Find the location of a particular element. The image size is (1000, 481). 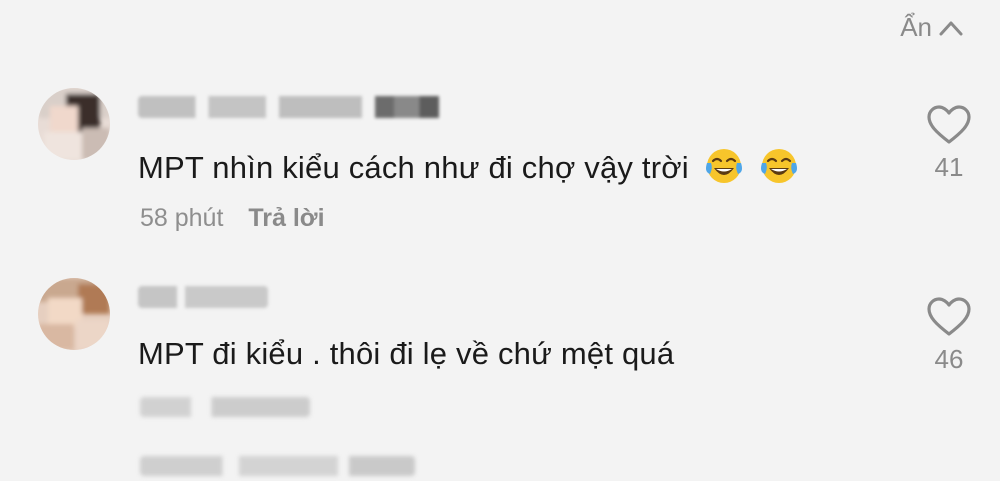

comment-time: 58 phút is located at coordinates (182, 218).